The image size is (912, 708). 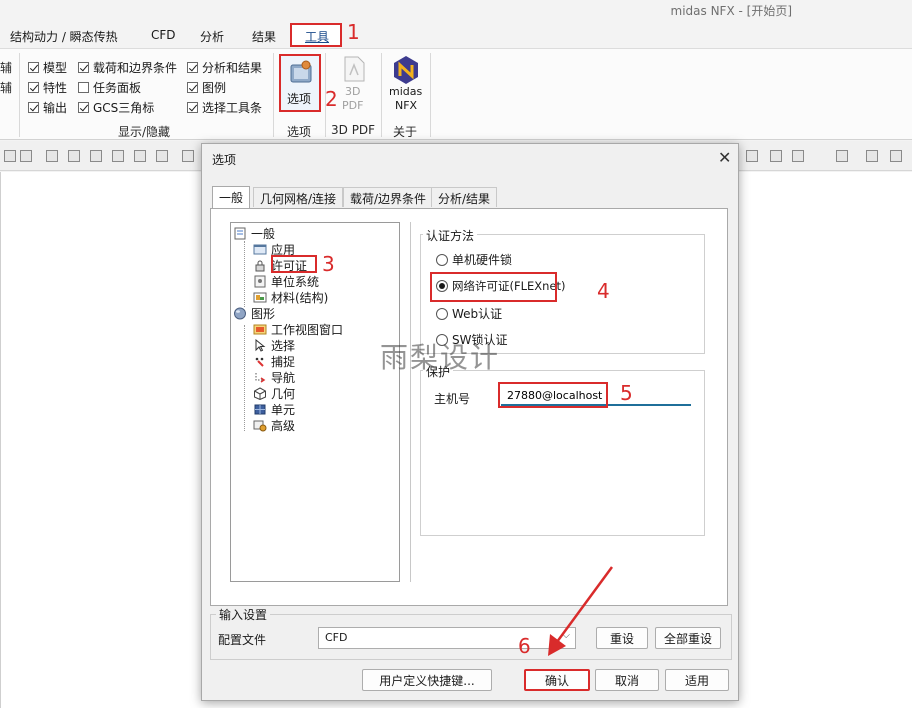 What do you see at coordinates (232, 67) in the screenshot?
I see `check-analysis-results-label: 分析和结果` at bounding box center [232, 67].